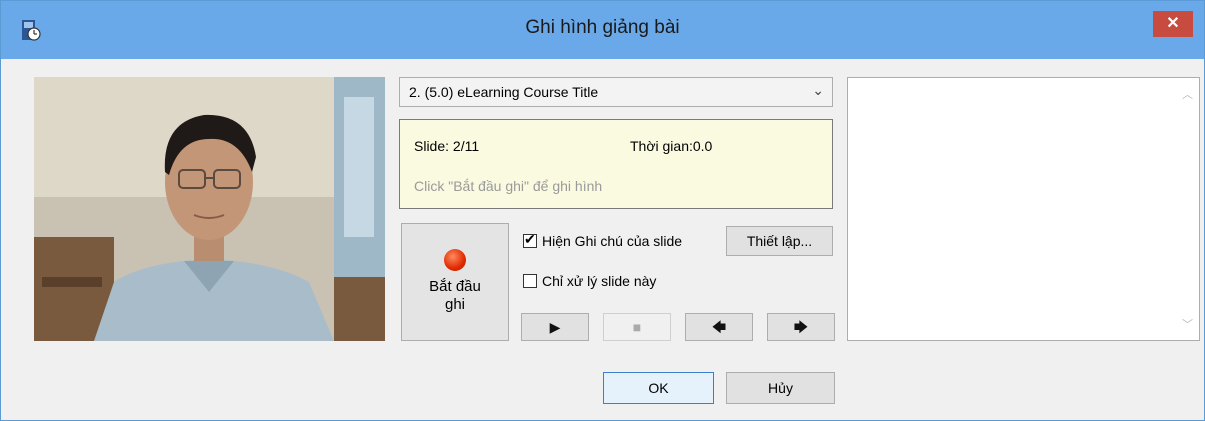 Image resolution: width=1205 pixels, height=421 pixels. What do you see at coordinates (818, 90) in the screenshot?
I see `chevron-down-icon: ⌄` at bounding box center [818, 90].